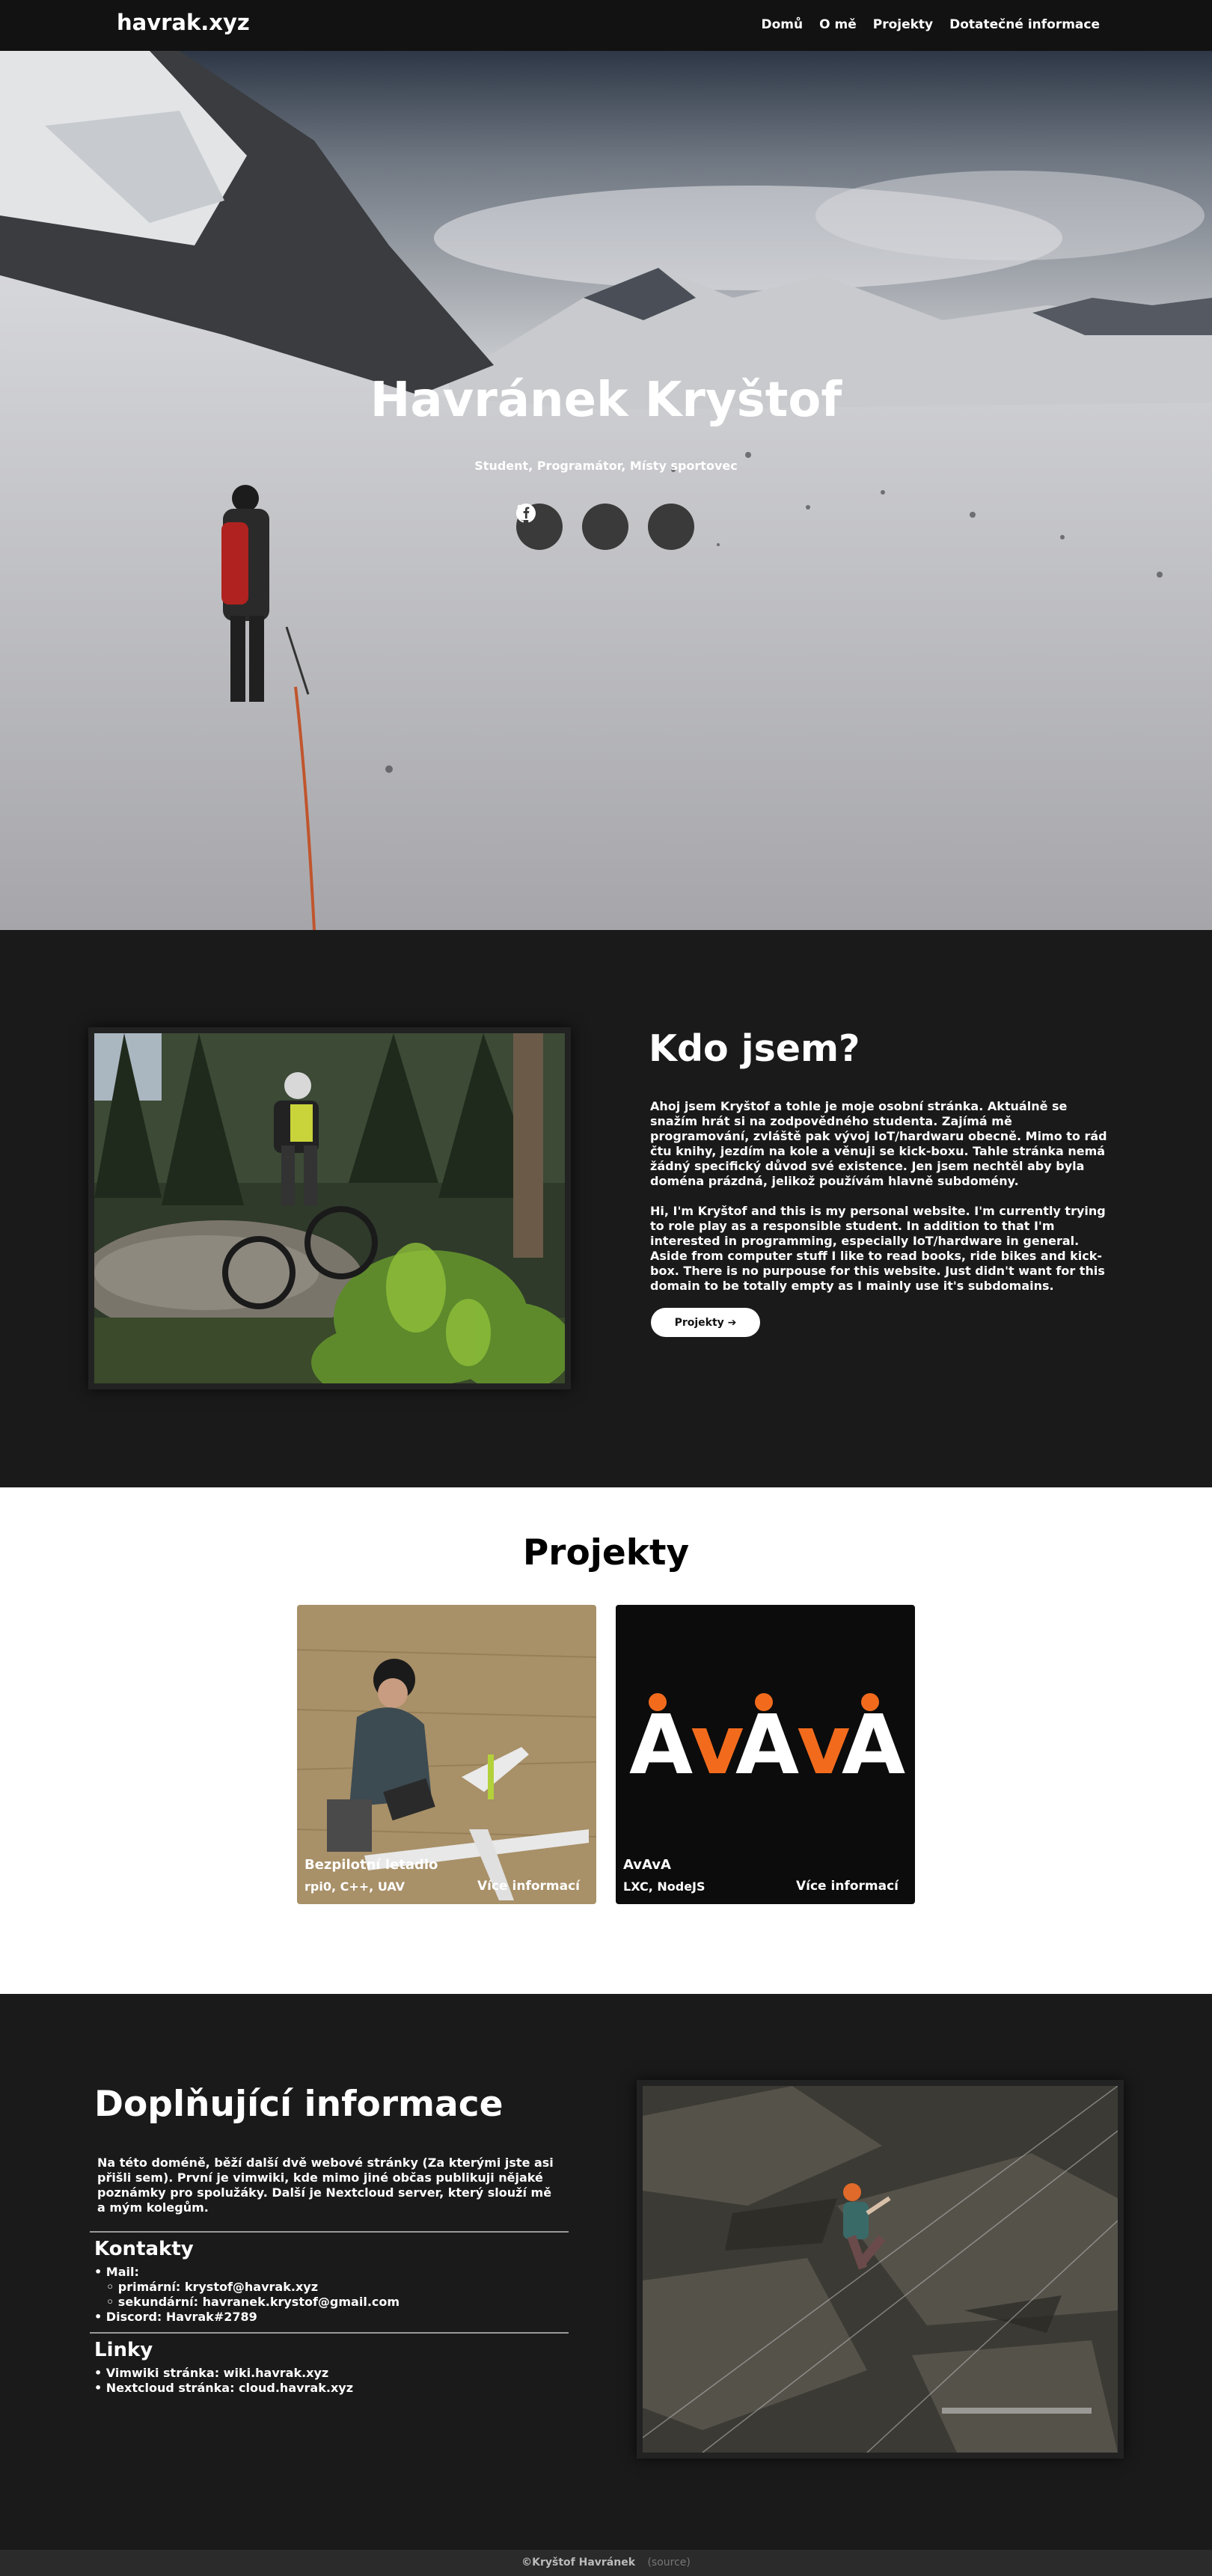  What do you see at coordinates (578, 2563) in the screenshot?
I see `footer-copyright: ©Kryštof Havránek` at bounding box center [578, 2563].